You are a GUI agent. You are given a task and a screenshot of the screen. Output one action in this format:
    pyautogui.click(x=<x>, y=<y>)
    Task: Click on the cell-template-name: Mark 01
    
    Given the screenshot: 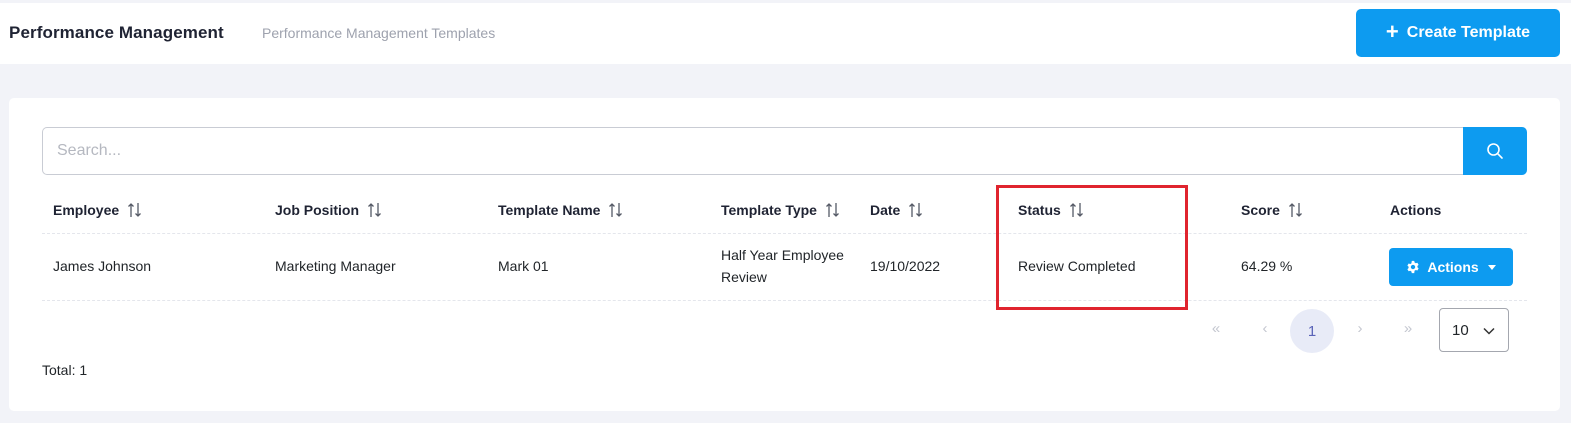 What is the action you would take?
    pyautogui.click(x=523, y=266)
    